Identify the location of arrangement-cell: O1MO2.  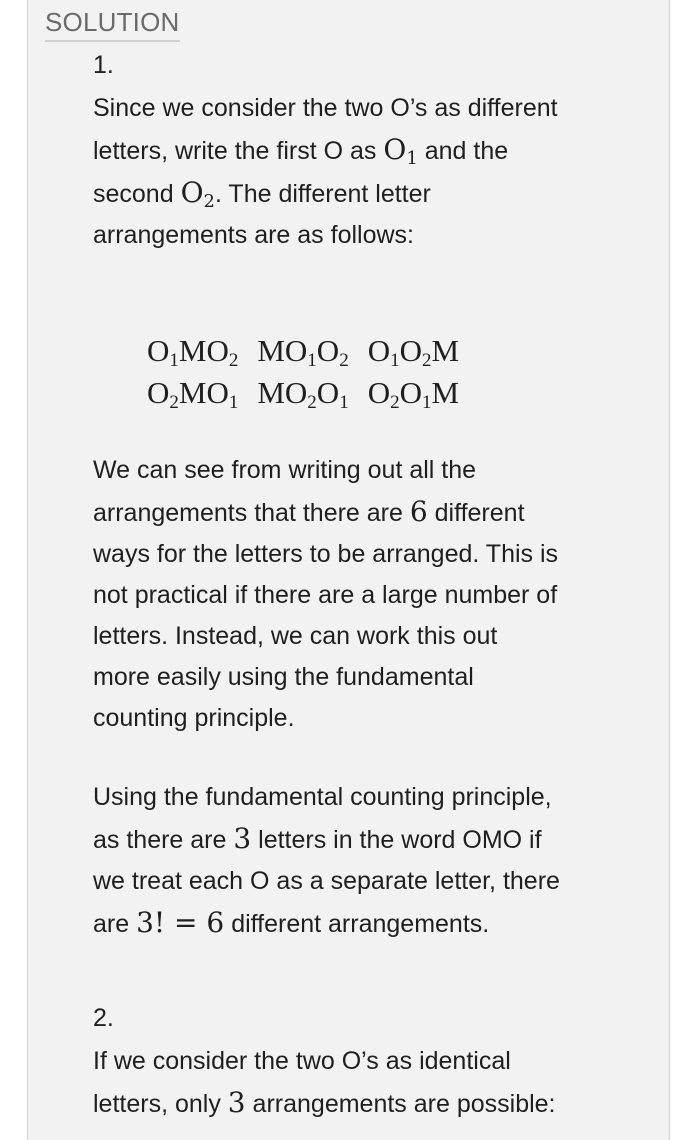
(193, 352).